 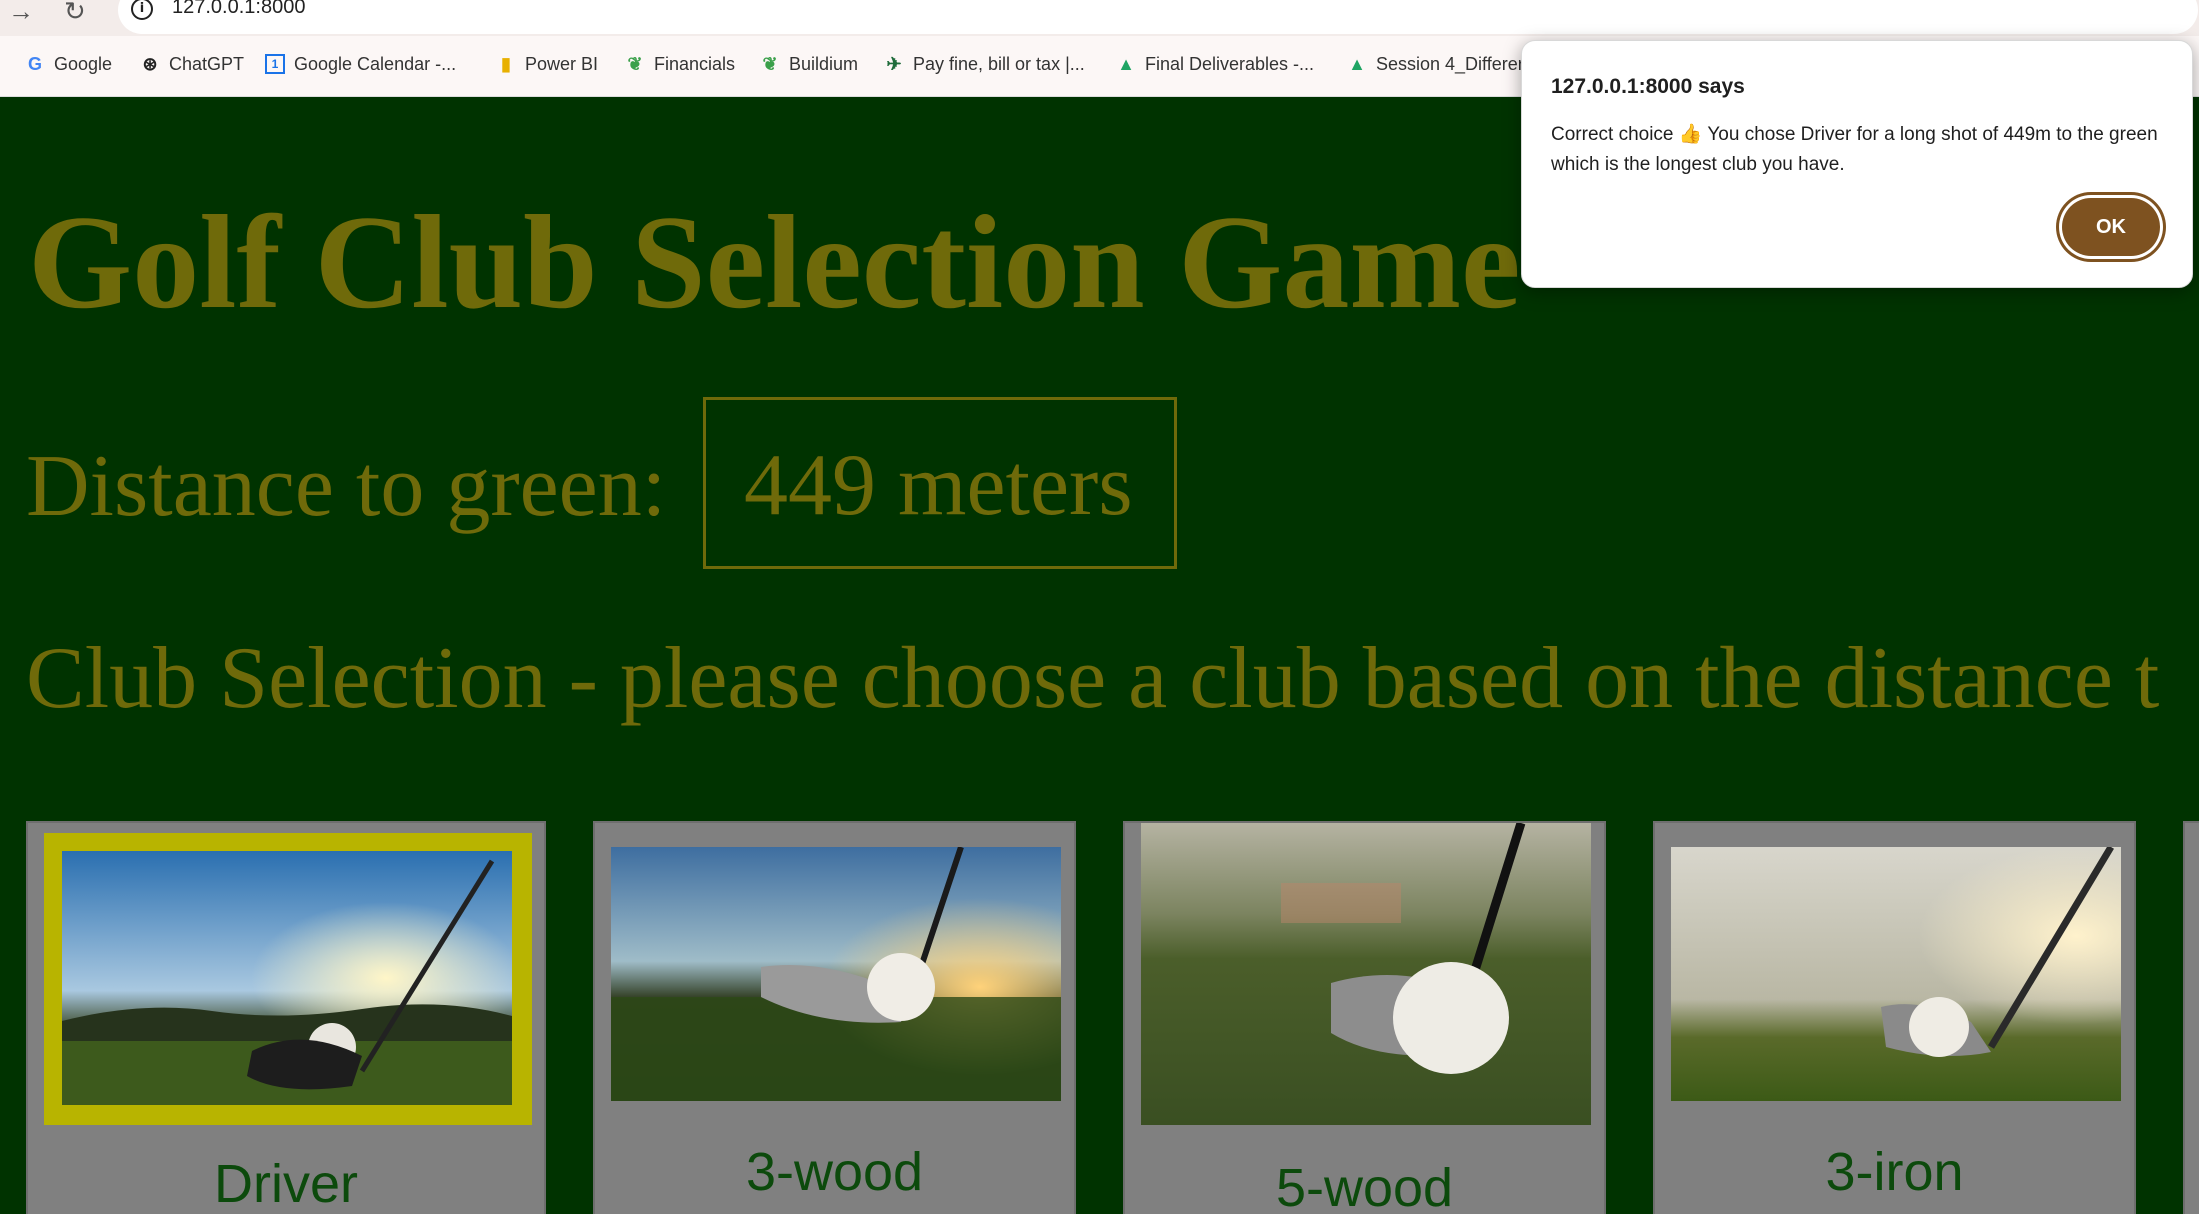 I want to click on bookmark-power-bi: ▮ Power BI, so click(x=547, y=64).